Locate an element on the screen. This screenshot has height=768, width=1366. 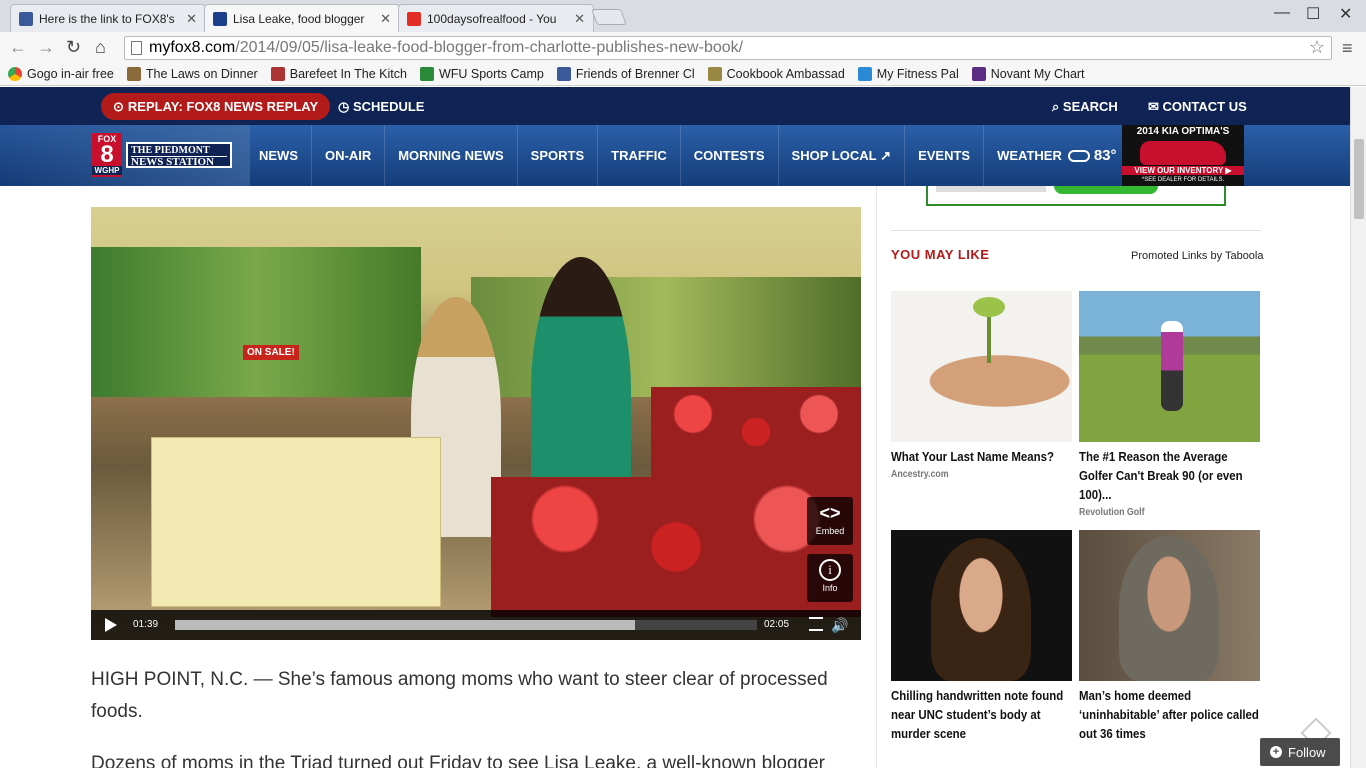
back-arrow-icon: ← is located at coordinates (18, 47).